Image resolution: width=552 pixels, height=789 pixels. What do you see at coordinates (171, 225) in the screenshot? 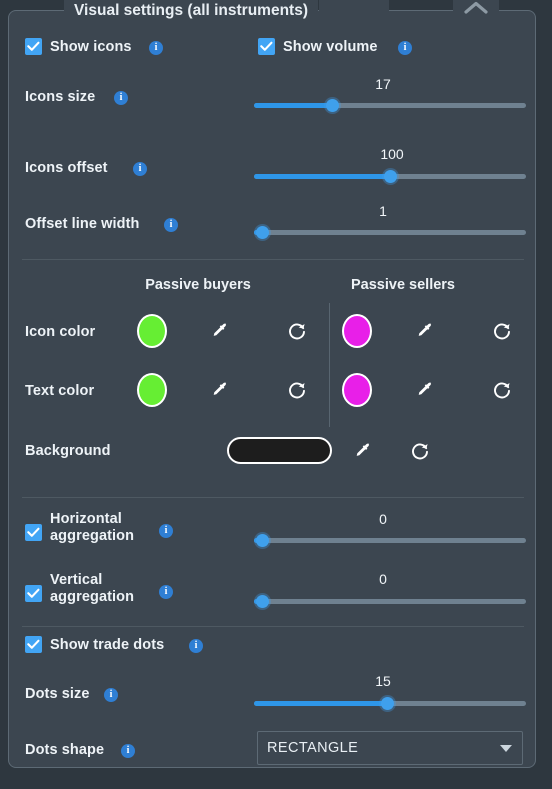
I see `offset-line-width-info-icon: i` at bounding box center [171, 225].